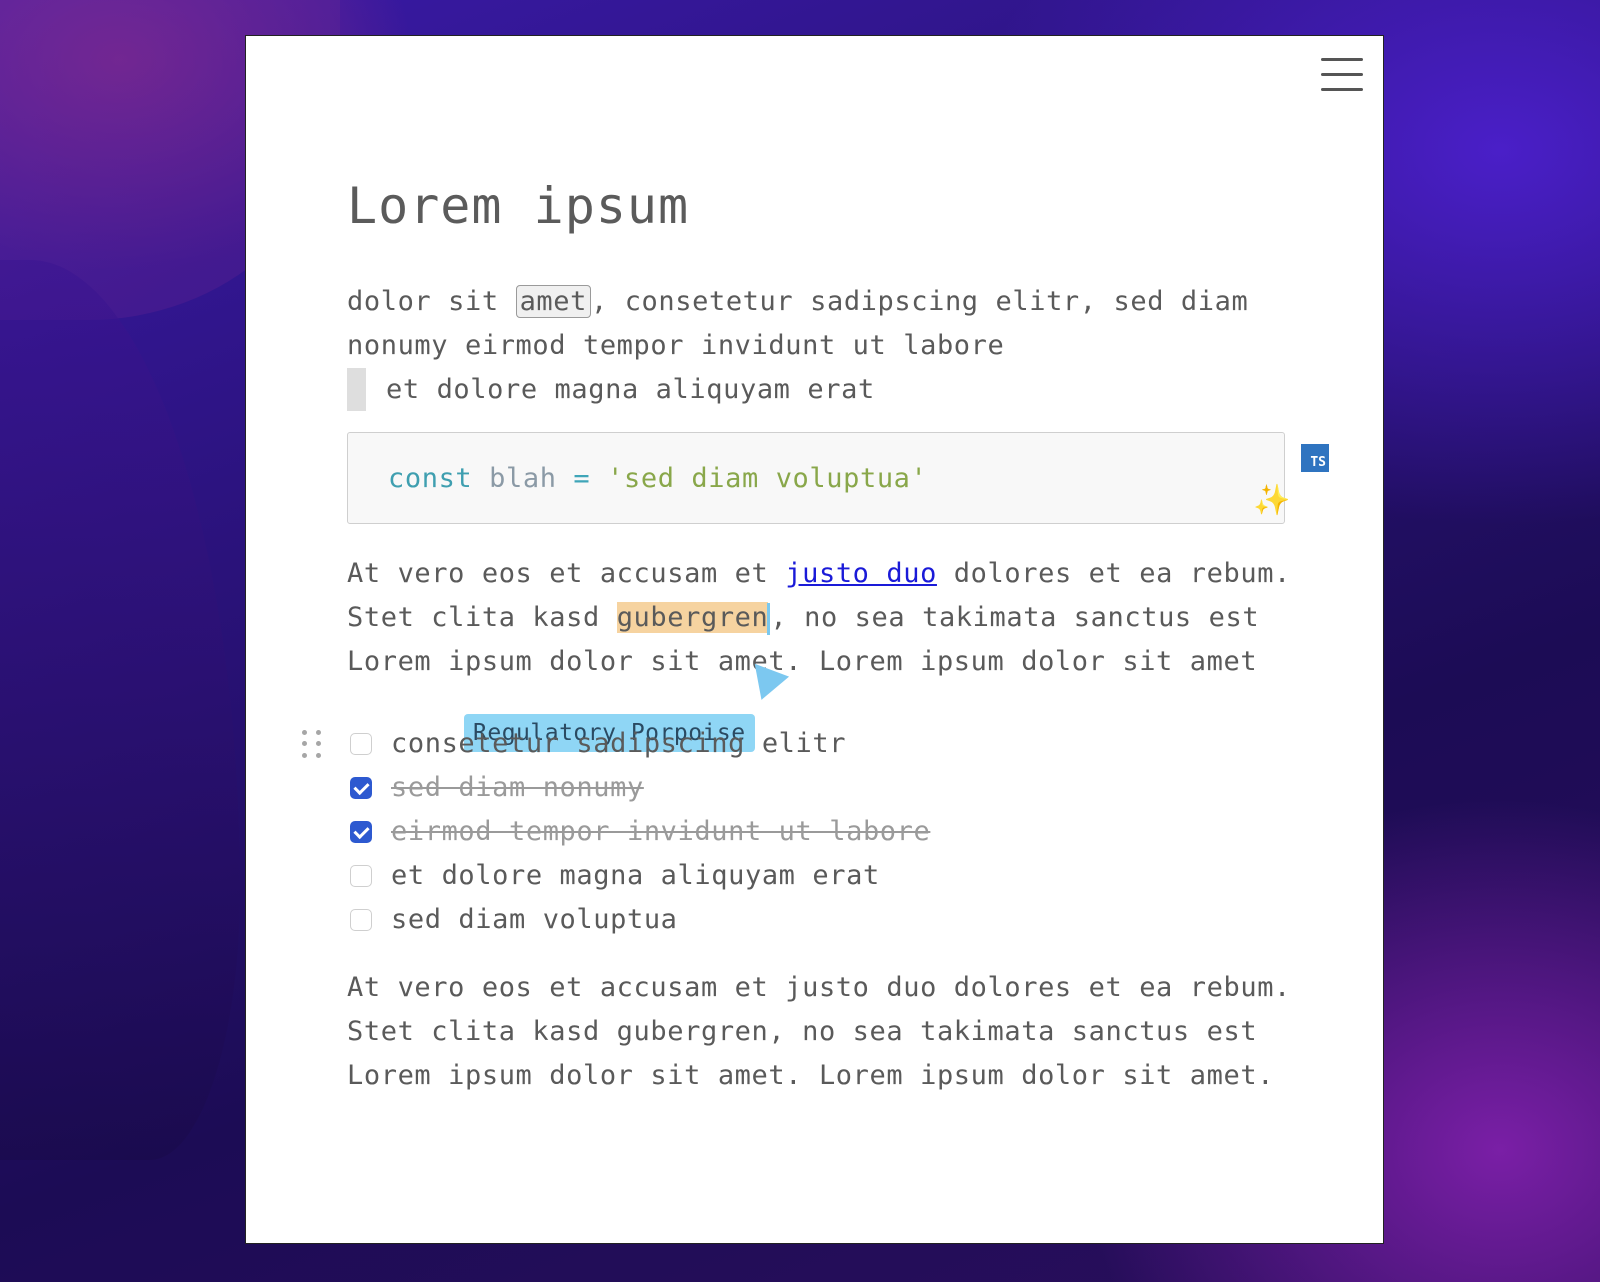 The image size is (1600, 1282). I want to click on code-string: 'sed diam voluptua', so click(767, 478).